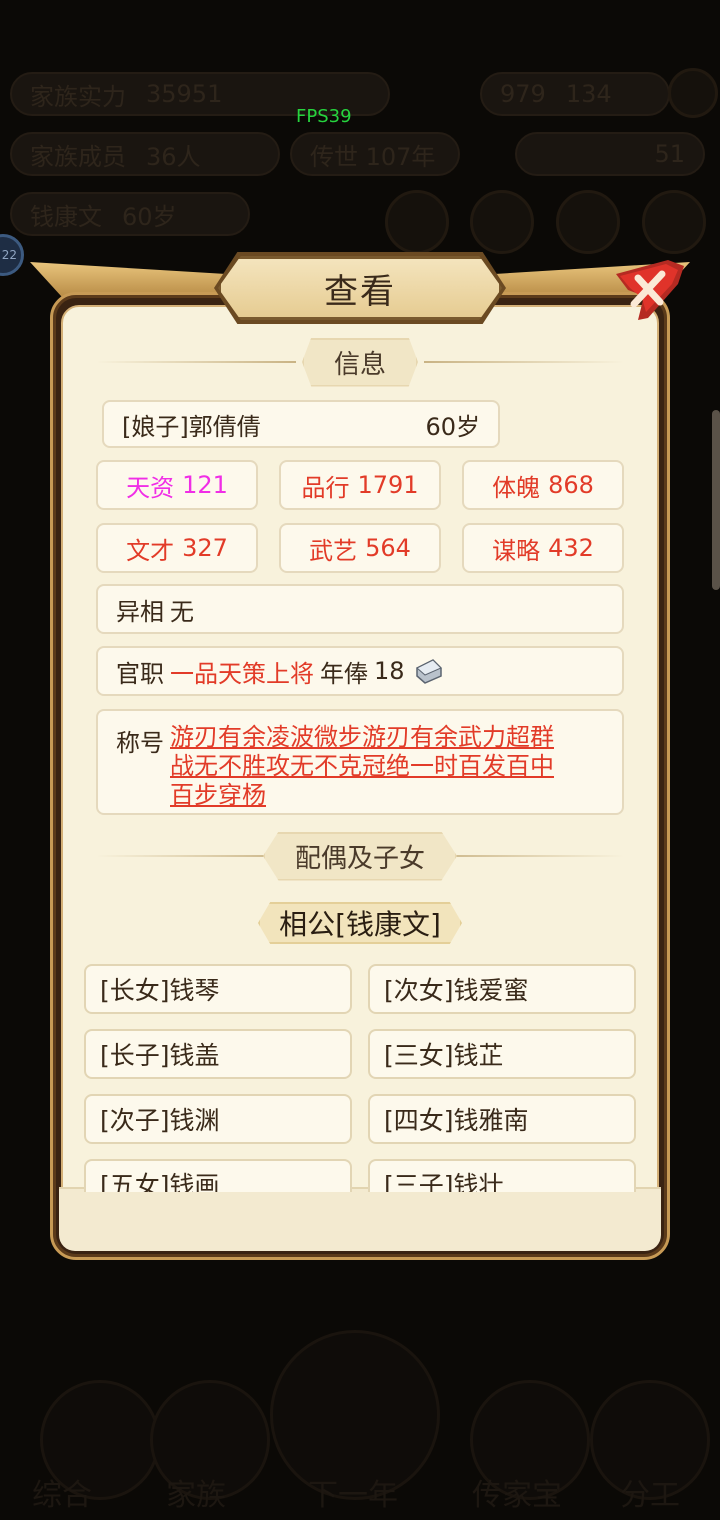 The width and height of the screenshot is (720, 1520). Describe the element at coordinates (716, 500) in the screenshot. I see `scrollbar` at that location.